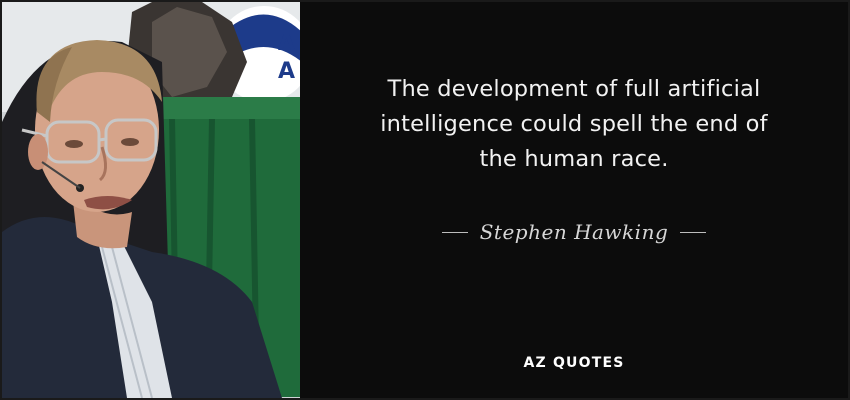  What do you see at coordinates (454, 232) in the screenshot?
I see `dash-left-icon` at bounding box center [454, 232].